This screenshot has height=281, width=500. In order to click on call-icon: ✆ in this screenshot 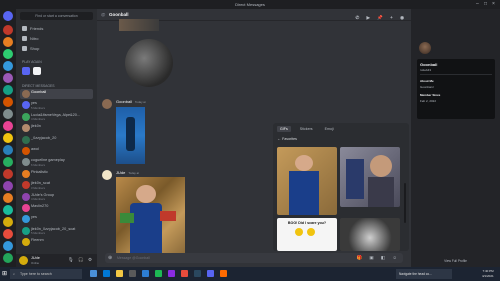, I will do `click(359, 17)`.